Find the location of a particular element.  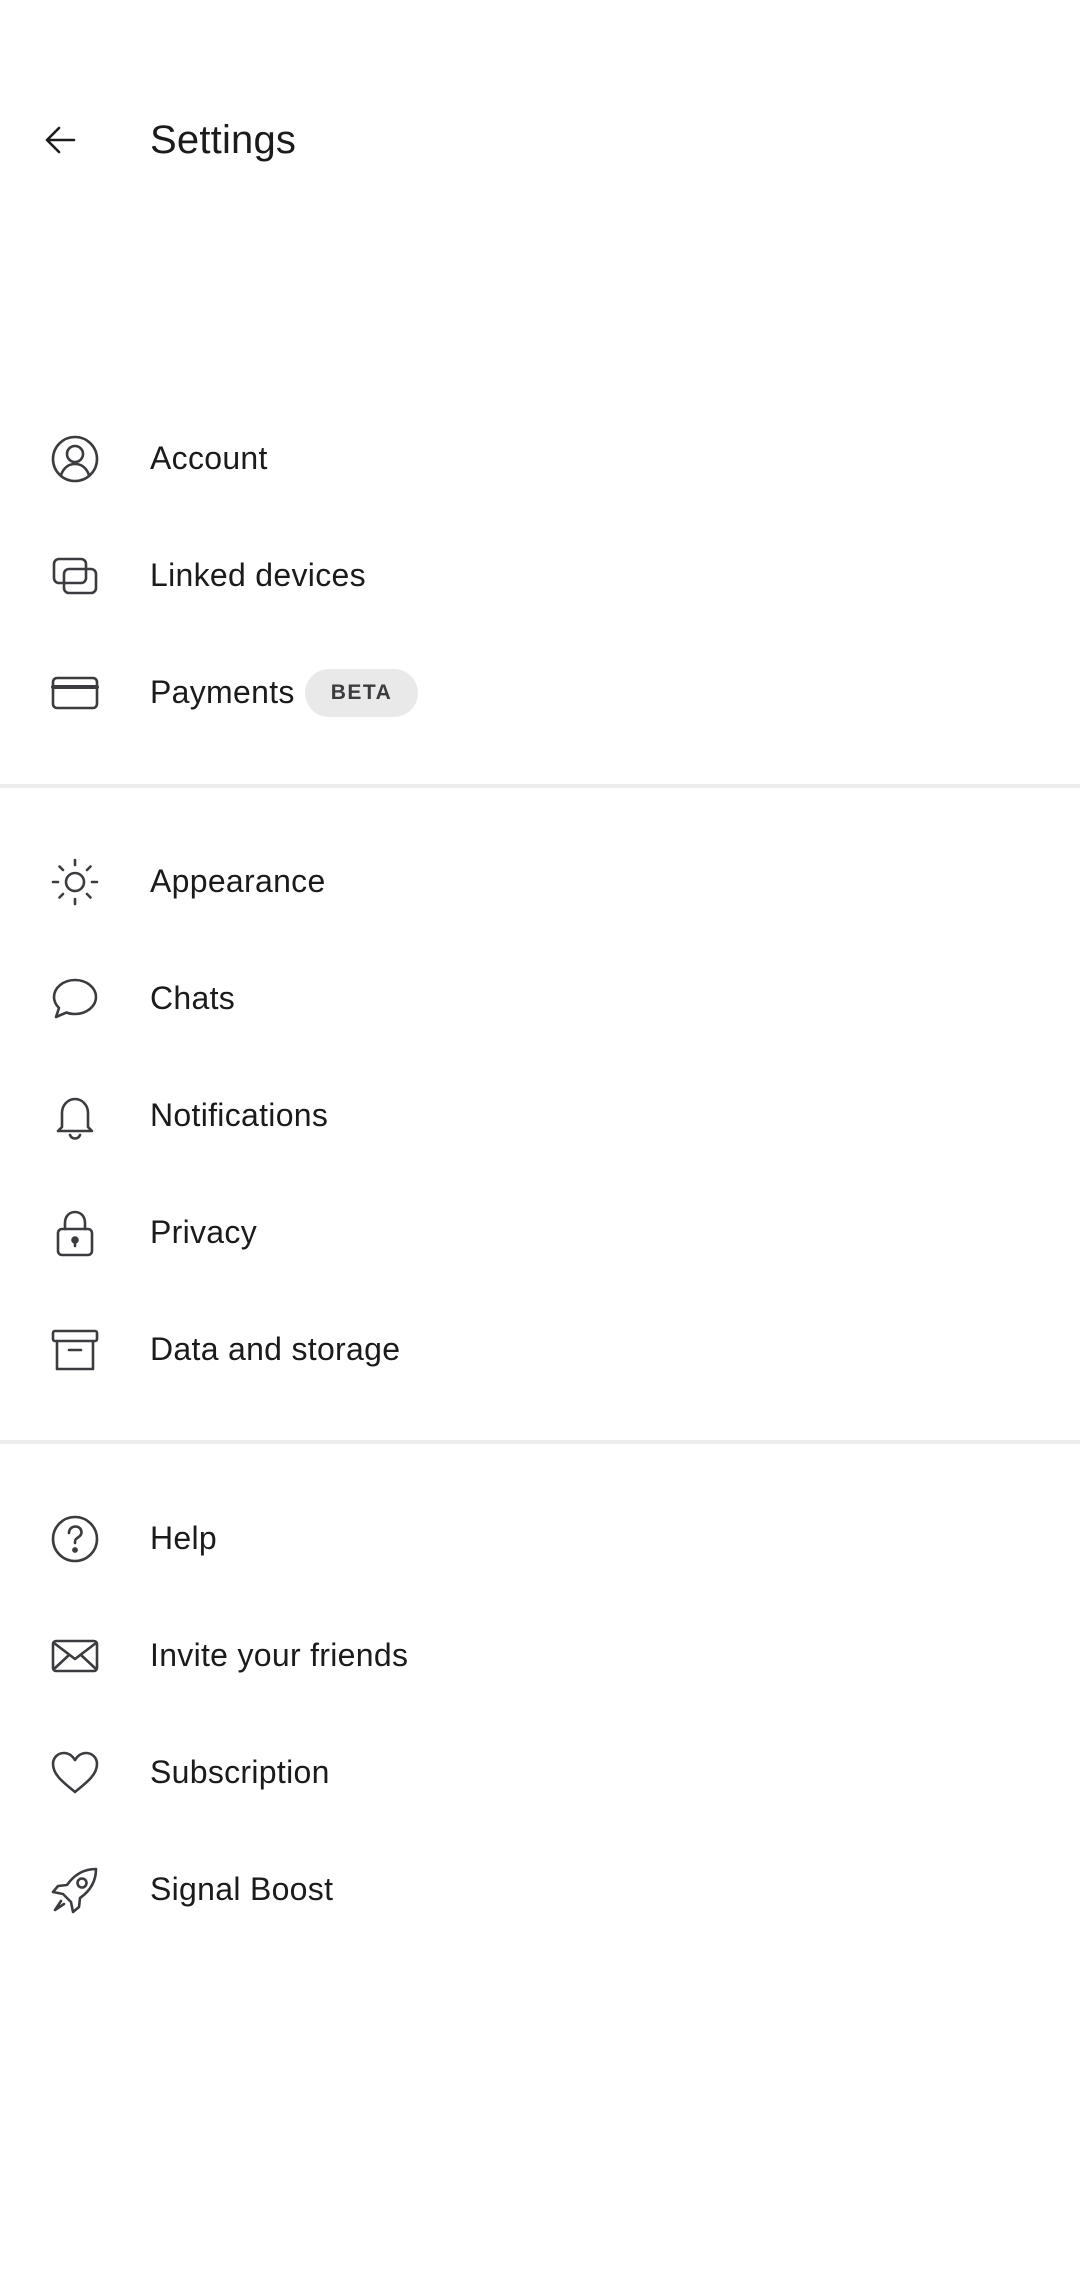

page-title: Settings is located at coordinates (223, 140).